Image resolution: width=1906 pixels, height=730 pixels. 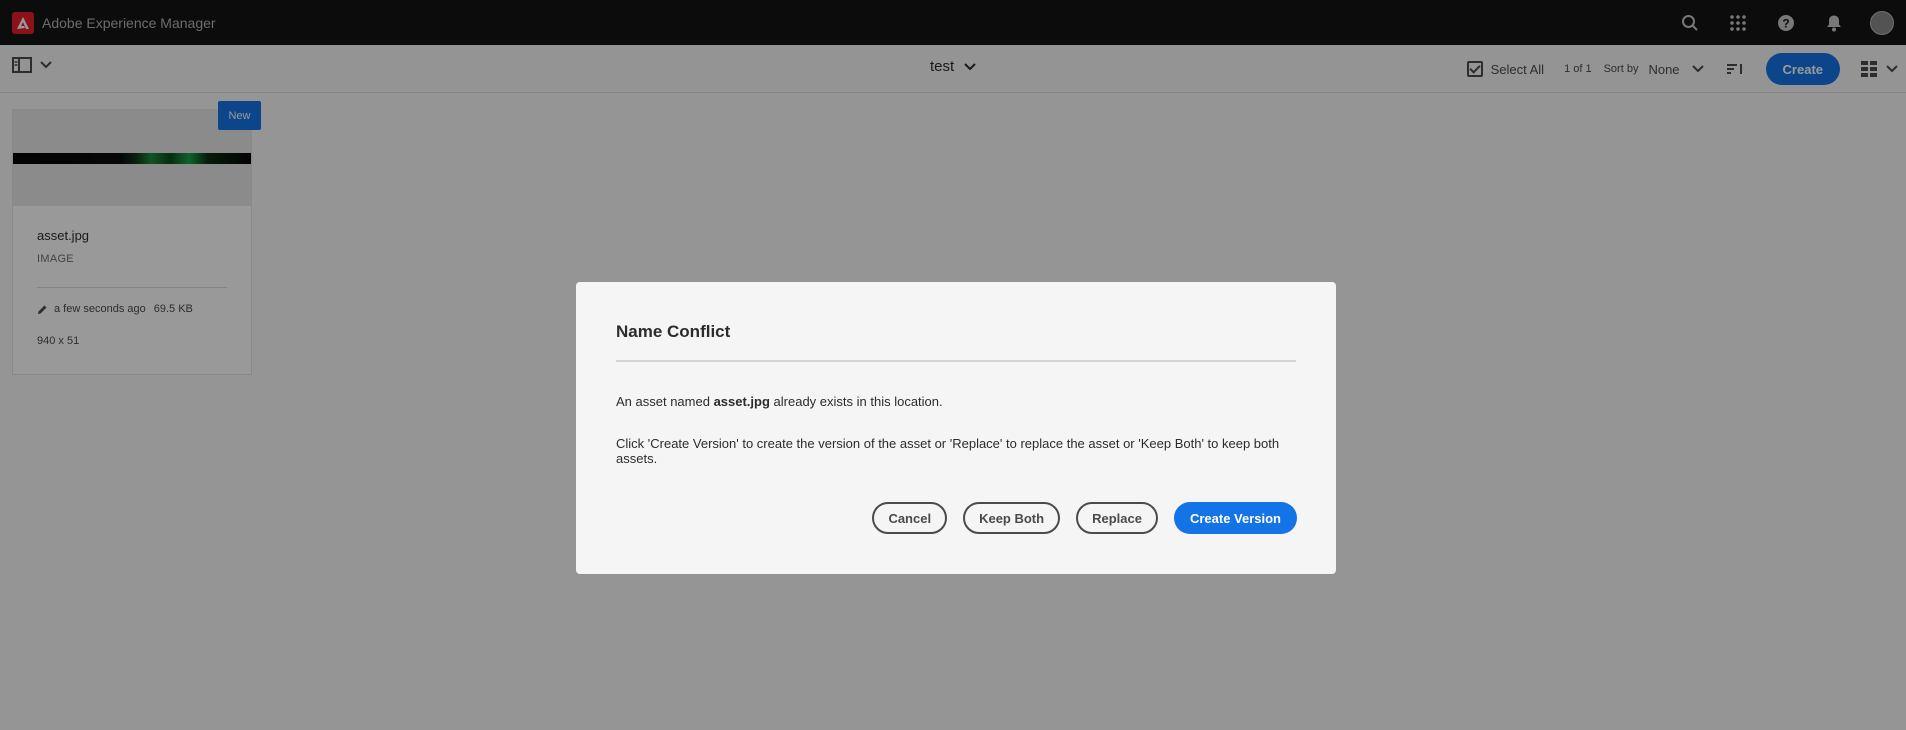 I want to click on dialog-footer: Cancel Keep Both Replace Create Version, so click(x=1084, y=518).